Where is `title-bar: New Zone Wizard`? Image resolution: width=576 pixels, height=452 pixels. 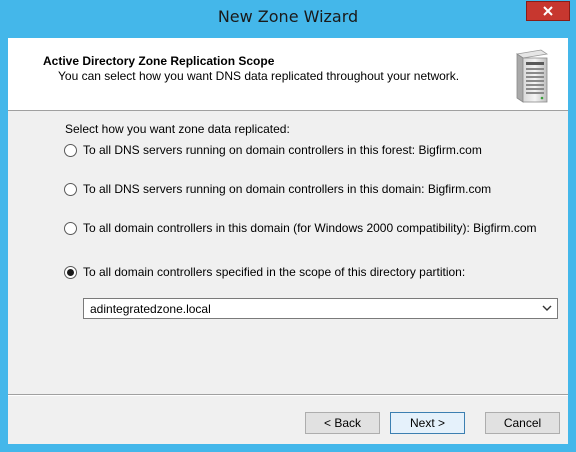 title-bar: New Zone Wizard is located at coordinates (288, 18).